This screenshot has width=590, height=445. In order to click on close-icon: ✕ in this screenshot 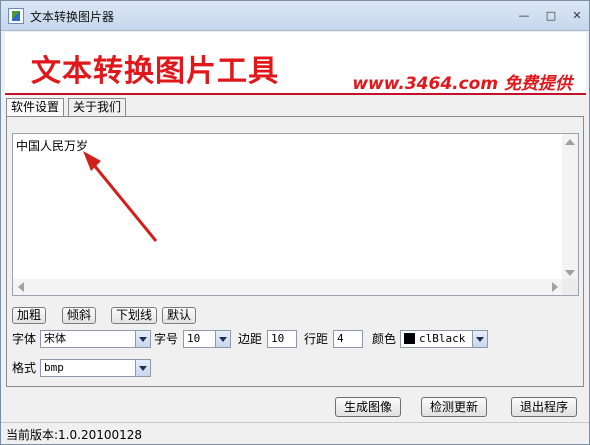, I will do `click(577, 16)`.